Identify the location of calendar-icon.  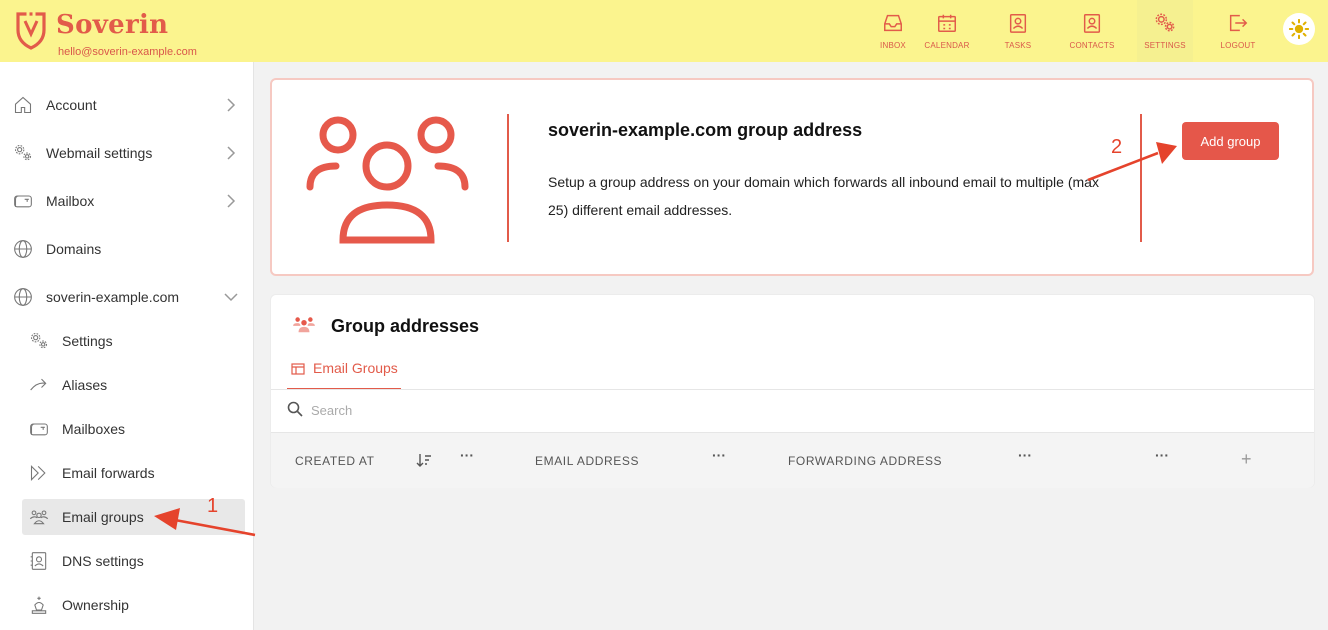
(947, 23).